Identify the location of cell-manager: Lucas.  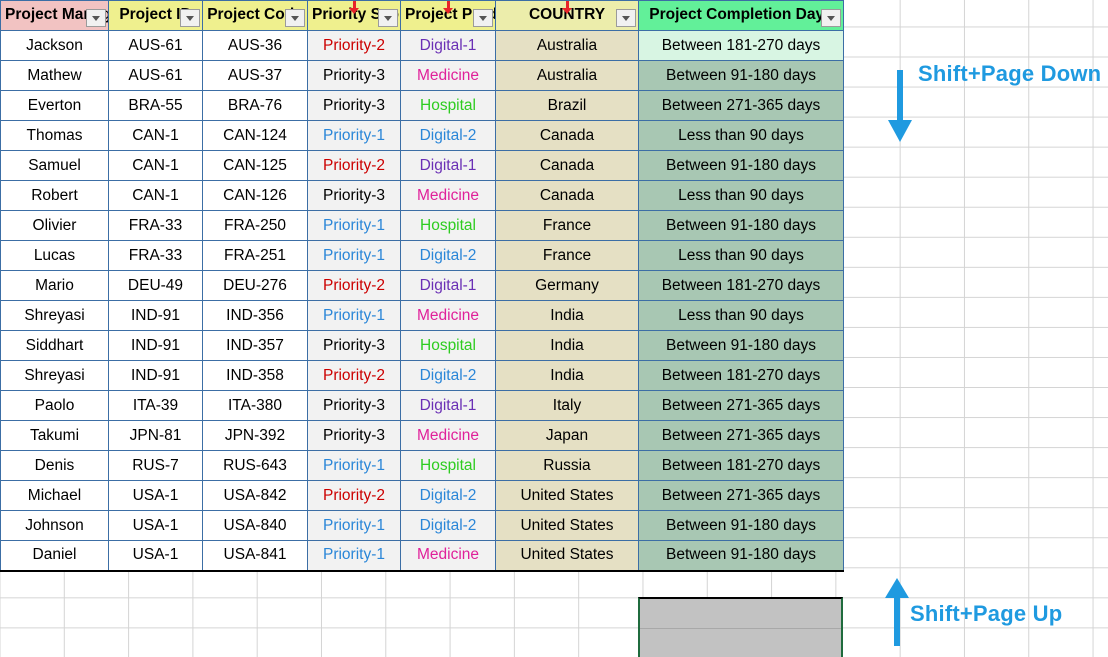
(54, 255).